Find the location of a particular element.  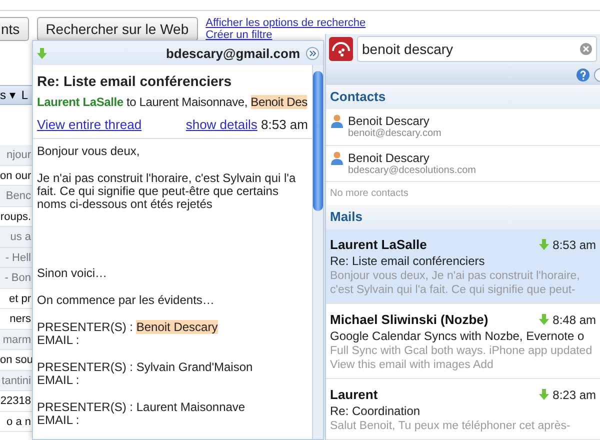

message-row: o a n is located at coordinates (16, 422).